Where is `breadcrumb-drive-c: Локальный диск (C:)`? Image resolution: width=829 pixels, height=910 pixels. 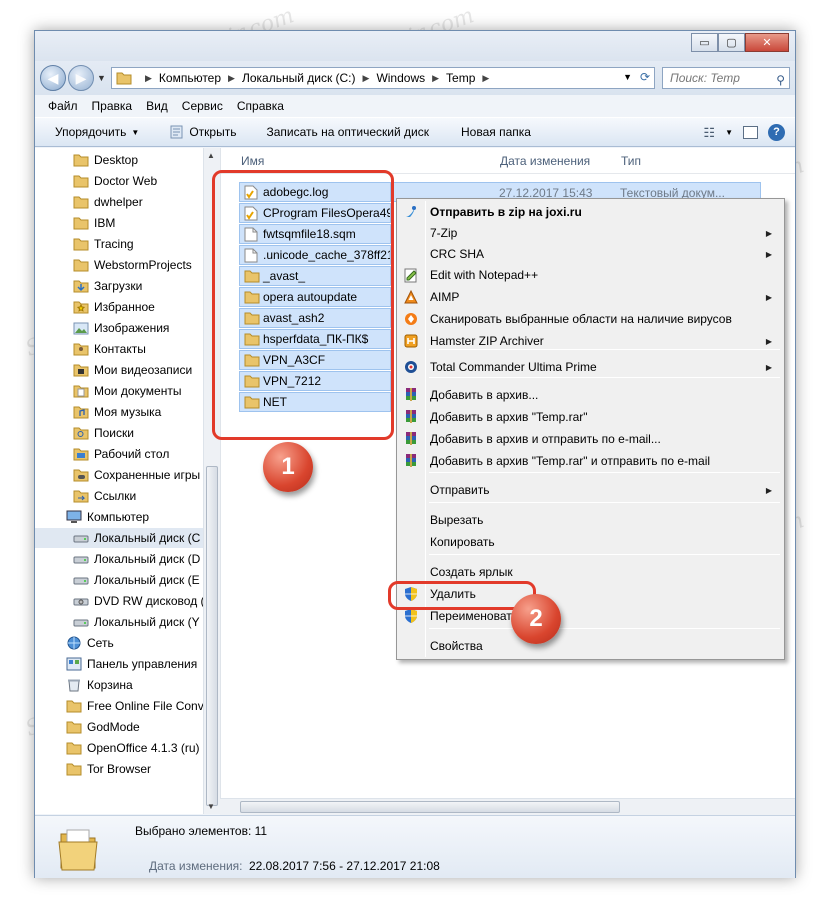 breadcrumb-drive-c: Локальный диск (C:) is located at coordinates (299, 78).